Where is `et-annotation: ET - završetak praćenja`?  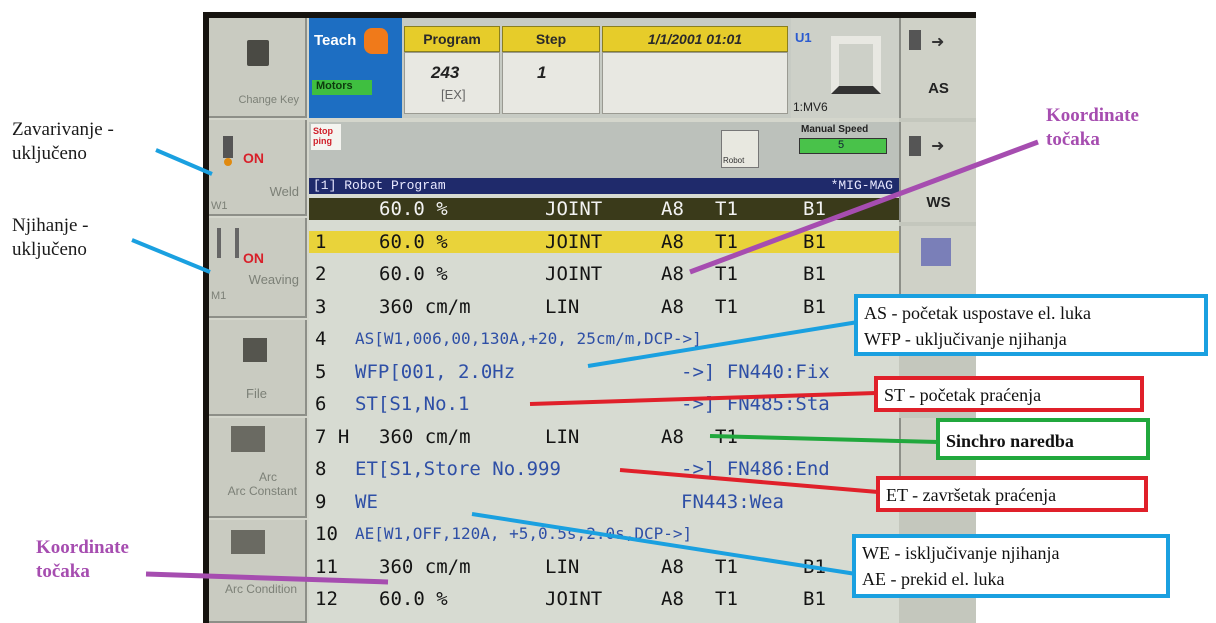 et-annotation: ET - završetak praćenja is located at coordinates (971, 495).